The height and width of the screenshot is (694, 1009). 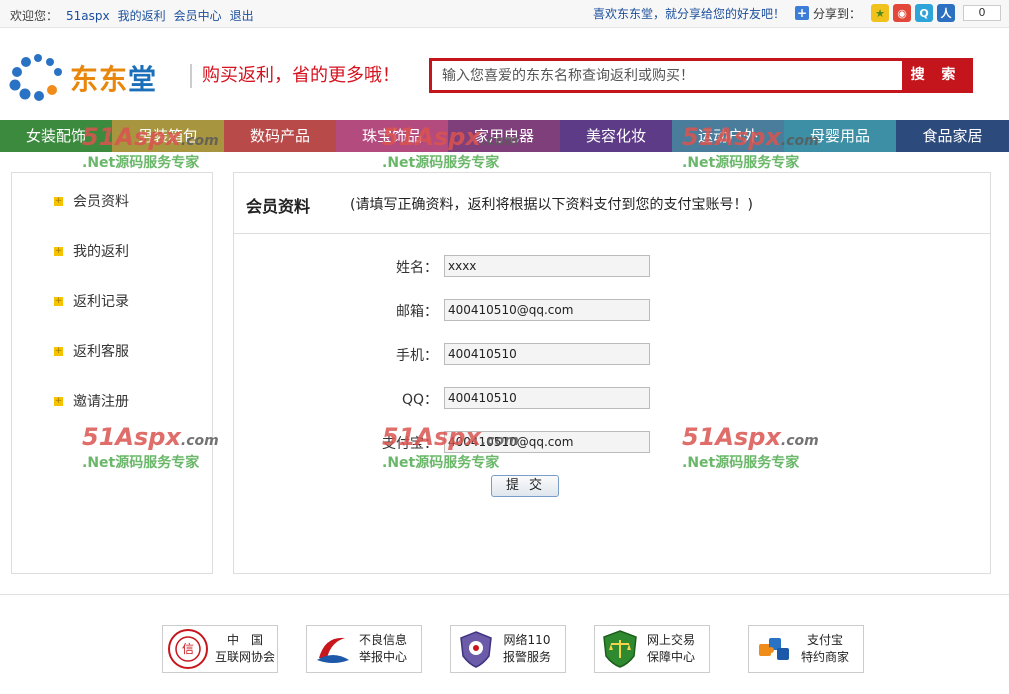 I want to click on greeting-text: 欢迎您：, so click(x=34, y=16).